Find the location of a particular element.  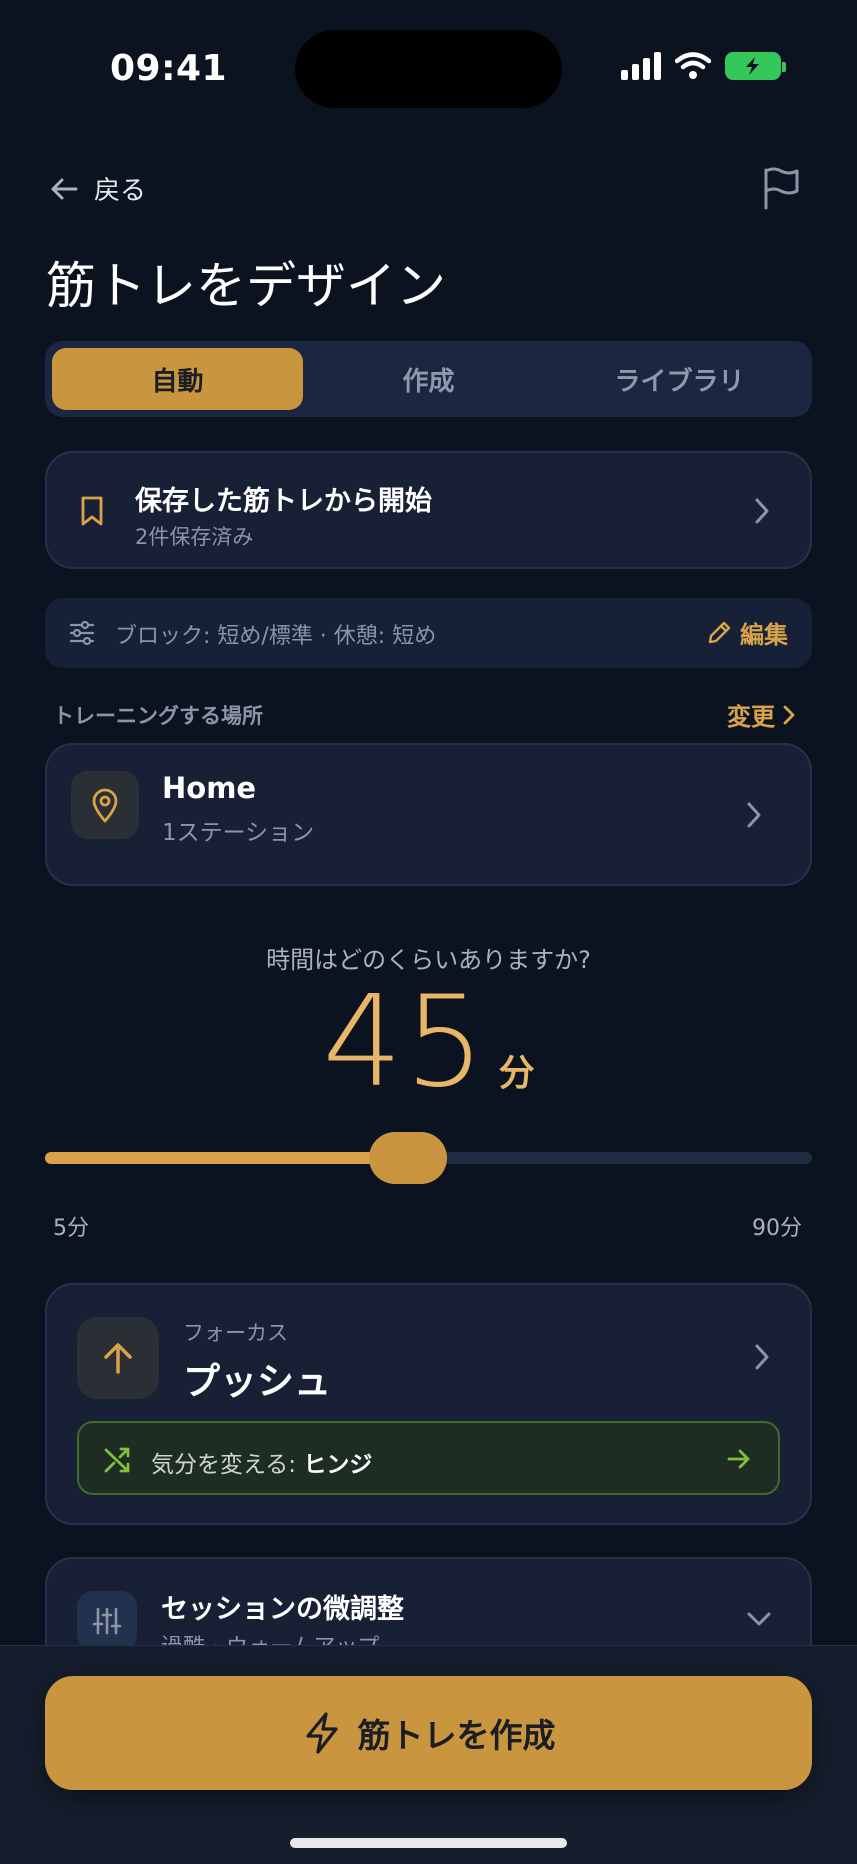

swap-target: ヒンジ is located at coordinates (338, 1465).